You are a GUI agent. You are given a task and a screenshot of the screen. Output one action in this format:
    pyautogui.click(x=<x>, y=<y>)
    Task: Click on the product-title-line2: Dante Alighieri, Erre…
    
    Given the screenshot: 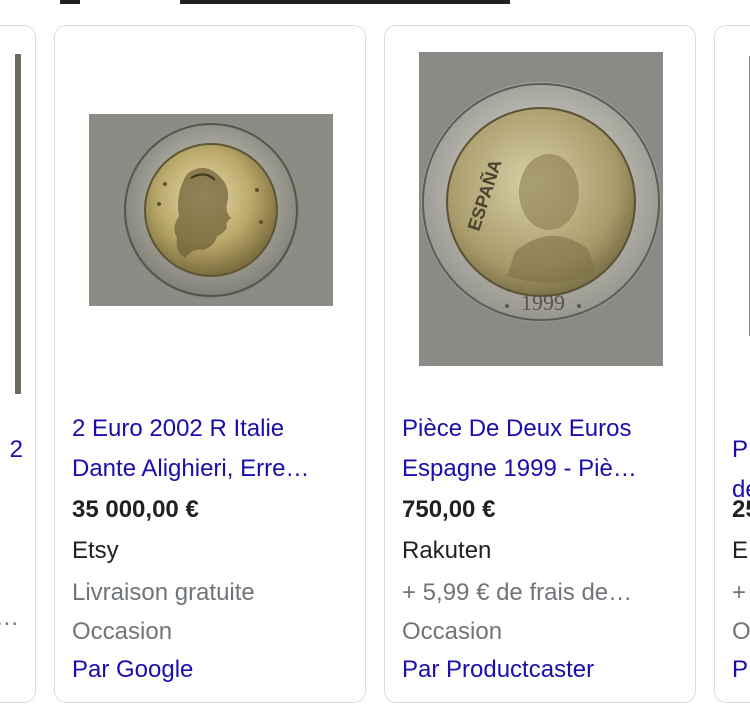 What is the action you would take?
    pyautogui.click(x=211, y=469)
    